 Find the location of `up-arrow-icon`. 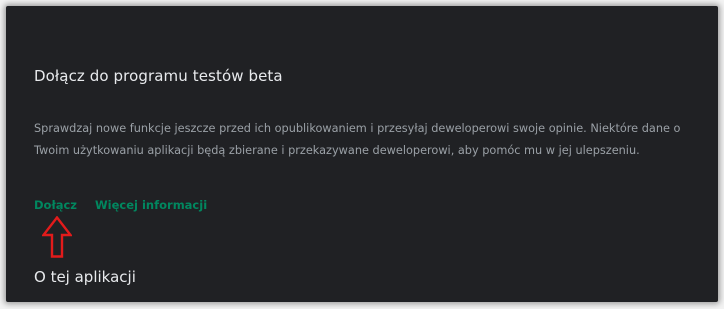

up-arrow-icon is located at coordinates (57, 237).